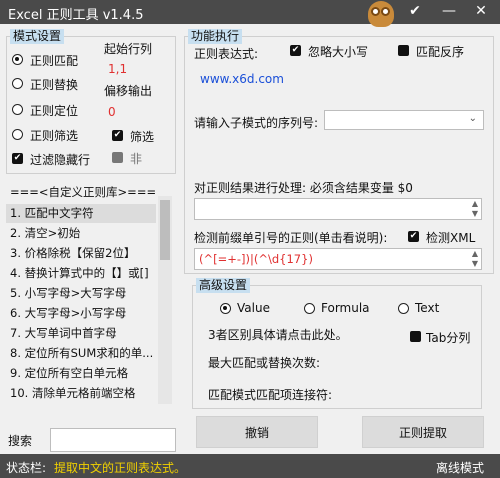 This screenshot has height=478, width=500. I want to click on status-bar: 状态栏: 提取中文的正则表达式。 离线模式, so click(250, 466).